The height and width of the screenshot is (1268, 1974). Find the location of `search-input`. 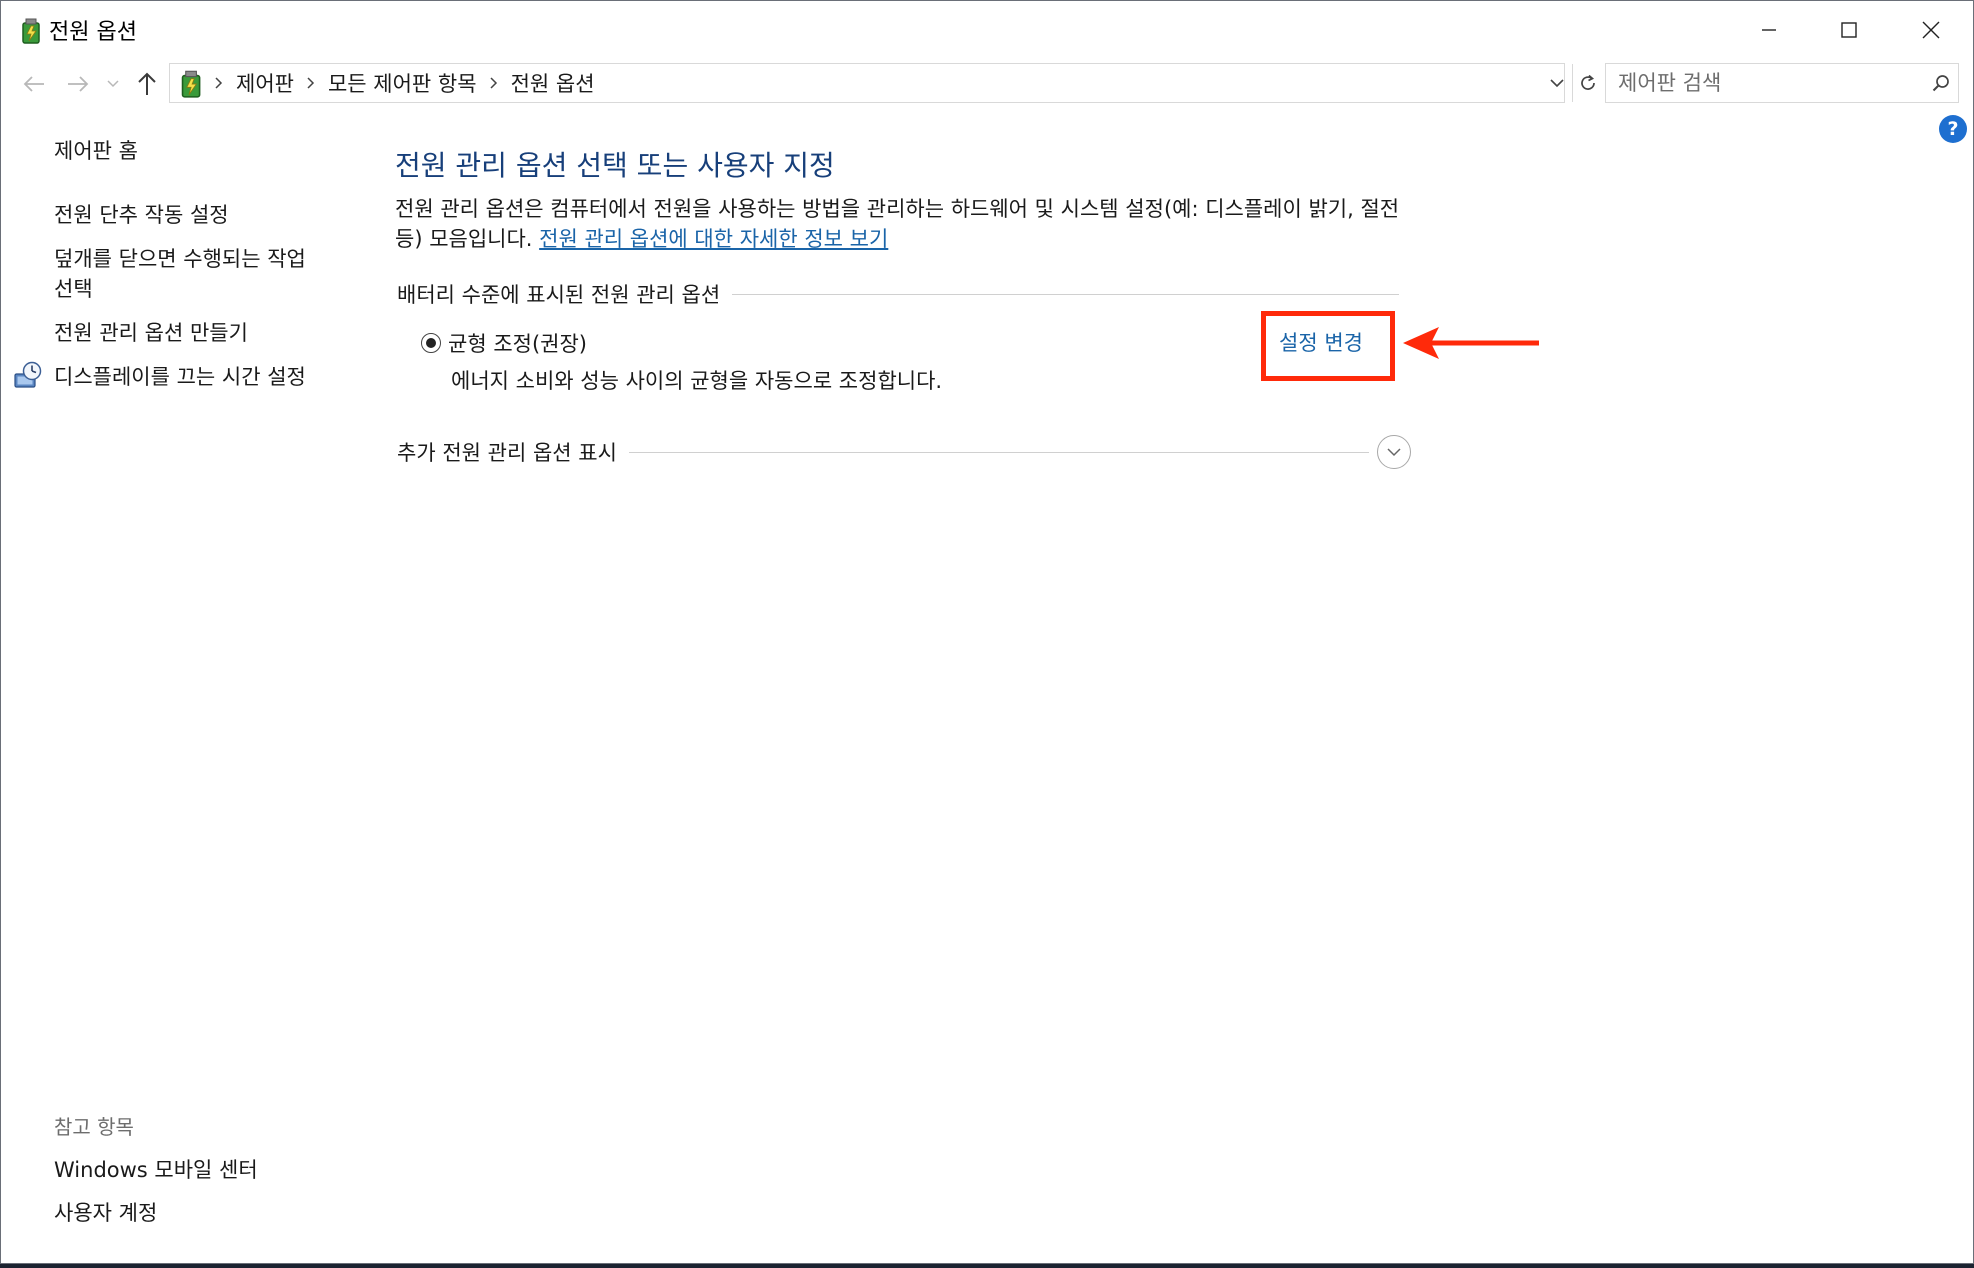

search-input is located at coordinates (1761, 83).